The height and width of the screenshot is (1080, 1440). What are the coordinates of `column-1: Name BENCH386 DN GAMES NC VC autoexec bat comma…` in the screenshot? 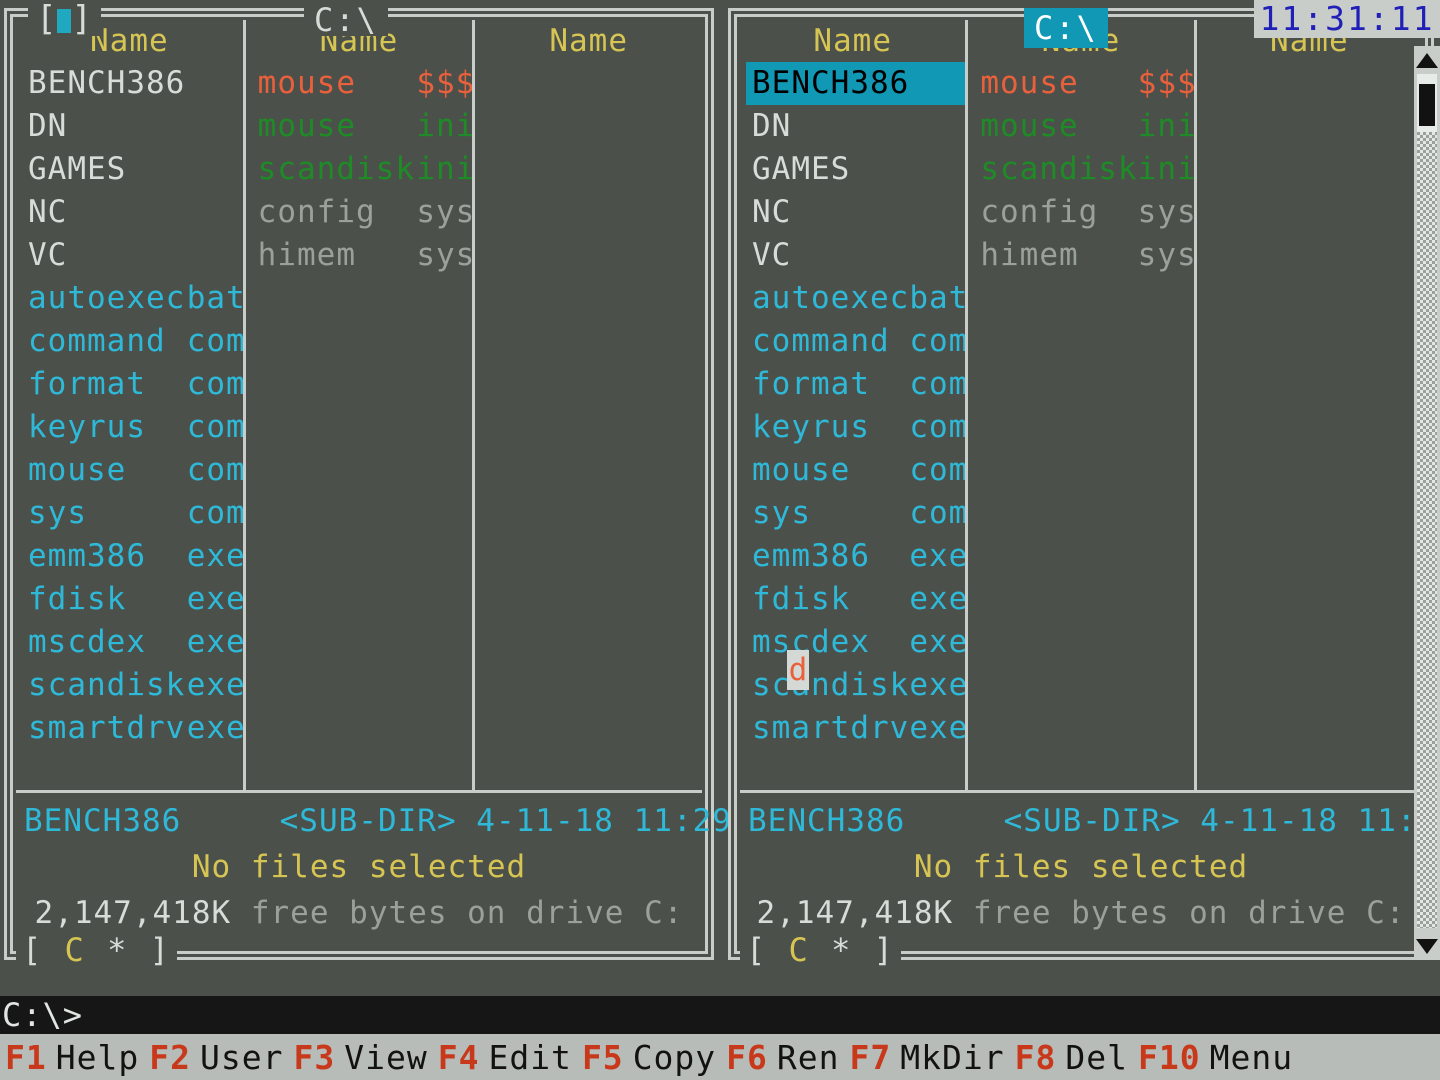 It's located at (854, 405).